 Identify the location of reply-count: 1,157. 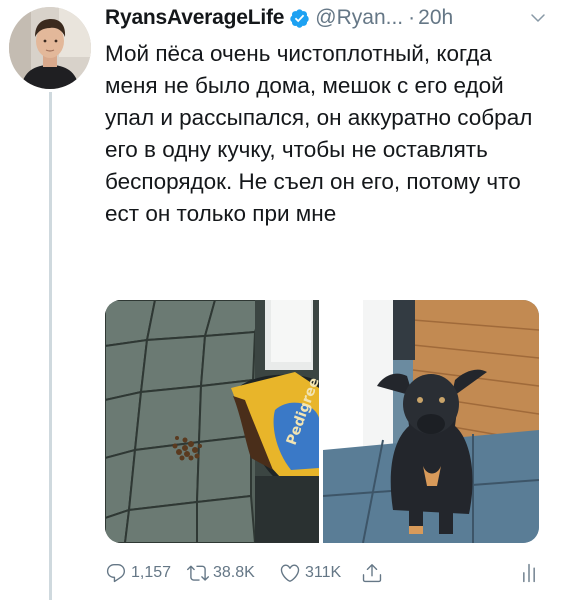
(151, 572).